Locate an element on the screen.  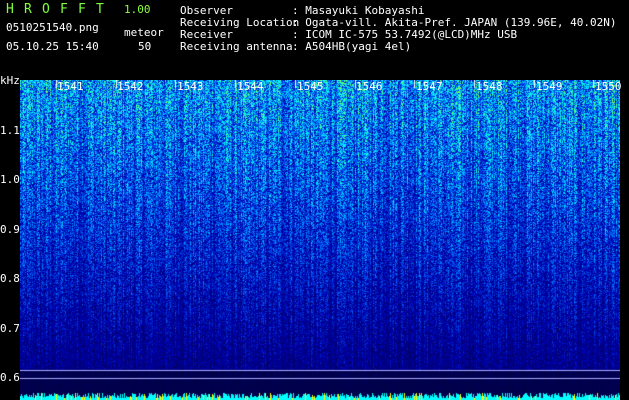
minute-label: 1543 is located at coordinates (190, 86).